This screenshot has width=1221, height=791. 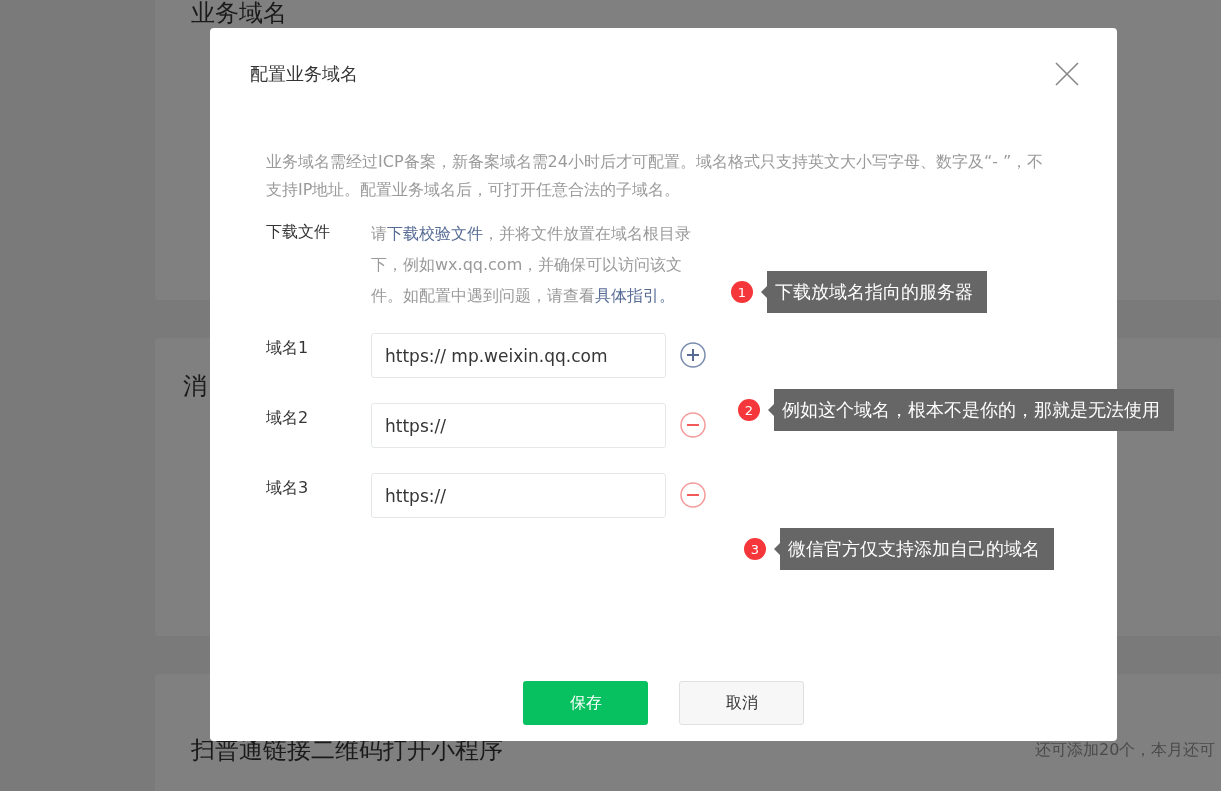 I want to click on dialog-title: 配置业务域名, so click(x=304, y=74).